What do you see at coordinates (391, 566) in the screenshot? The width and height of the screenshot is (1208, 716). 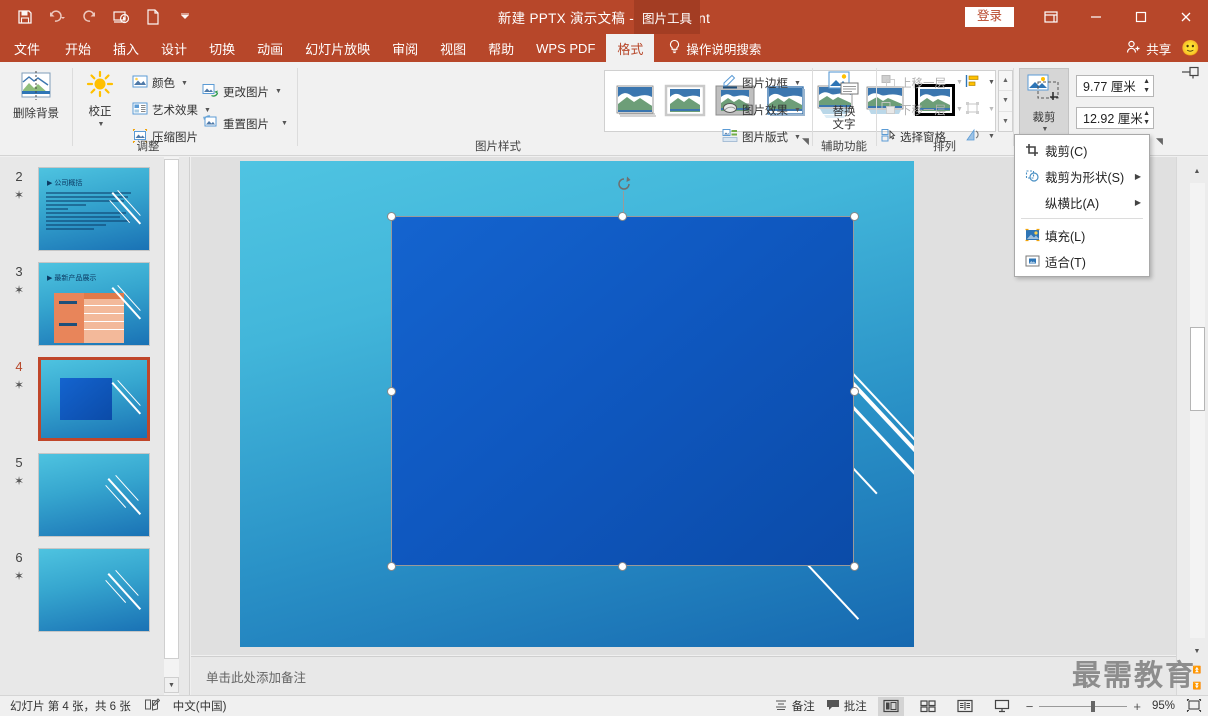 I see `resize-handle-sw` at bounding box center [391, 566].